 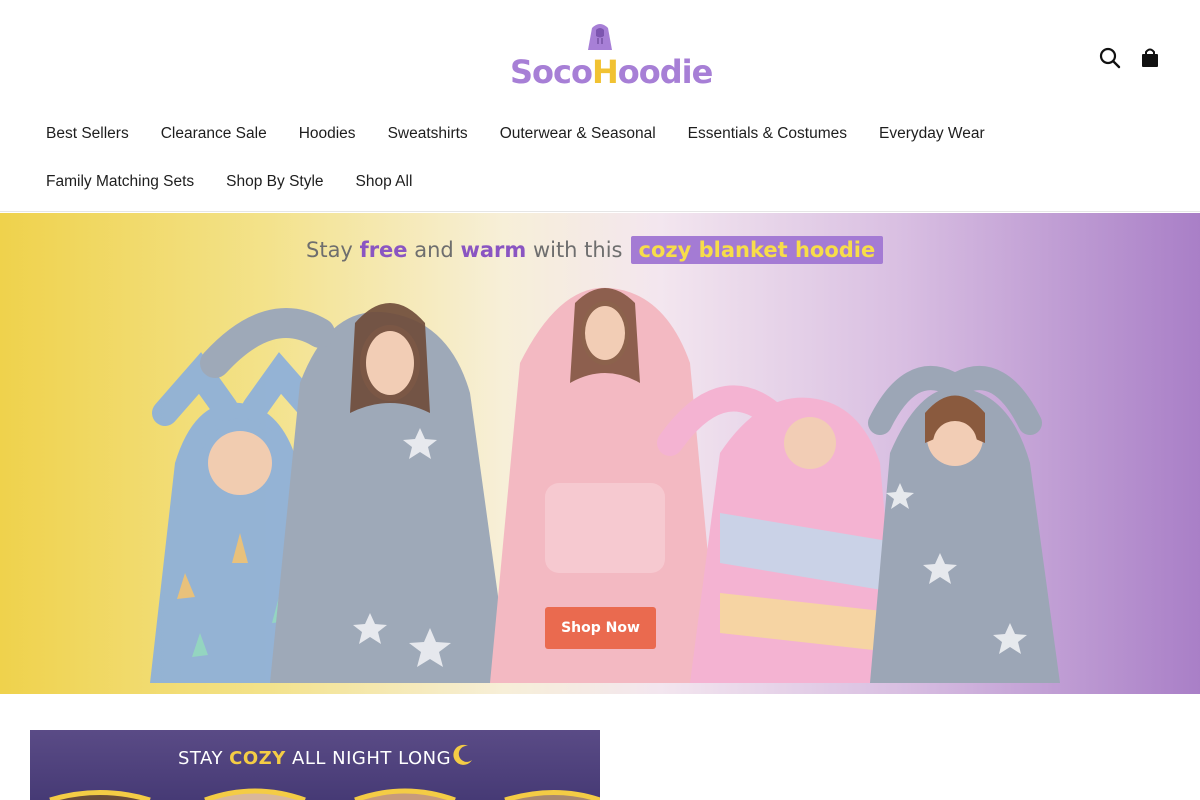 I want to click on hero-headline-mid: and, so click(x=434, y=250).